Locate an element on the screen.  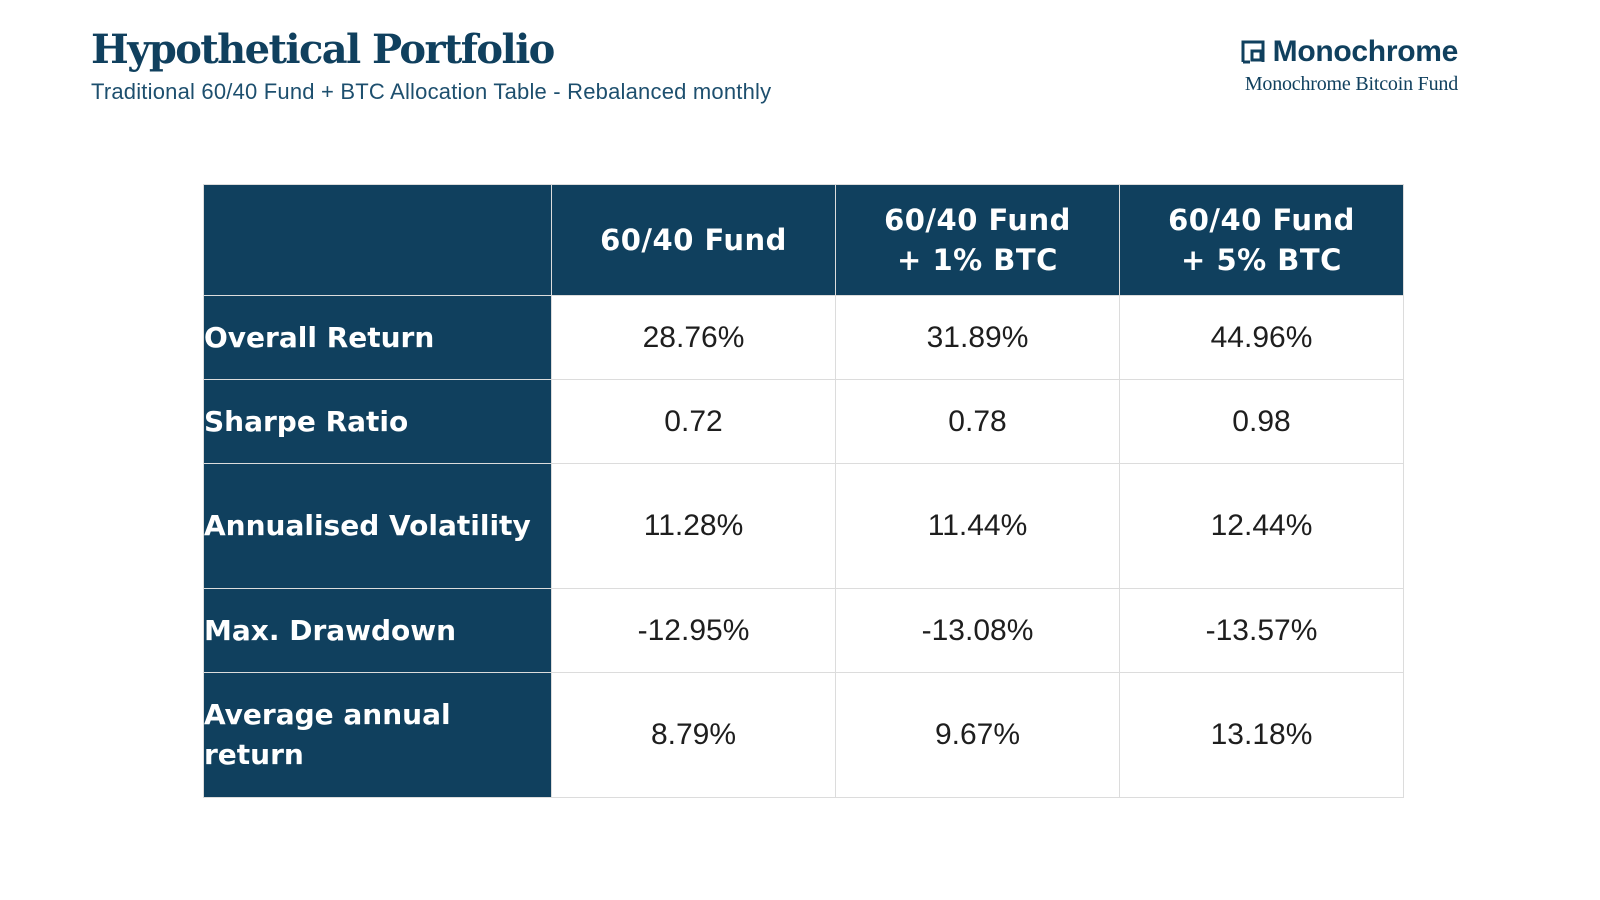
table-cell: 8.79% is located at coordinates (693, 735).